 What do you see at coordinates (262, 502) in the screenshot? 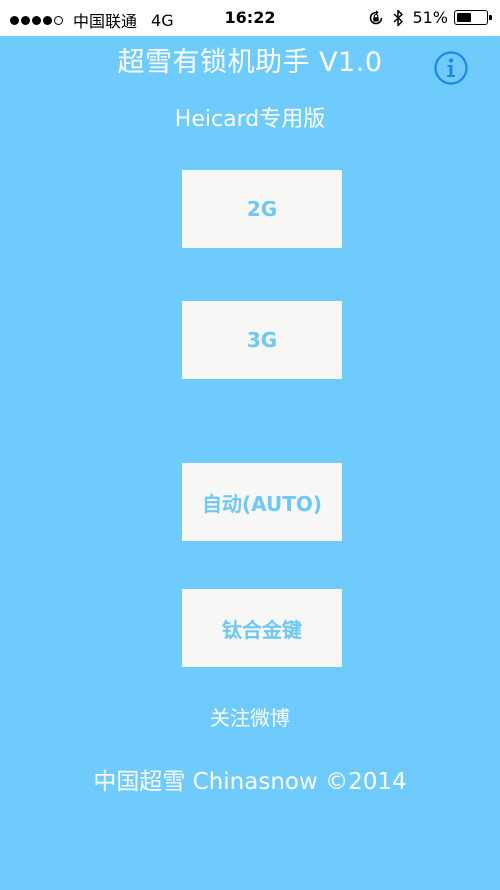
I see `mode-auto-button: 自动(AUTO)` at bounding box center [262, 502].